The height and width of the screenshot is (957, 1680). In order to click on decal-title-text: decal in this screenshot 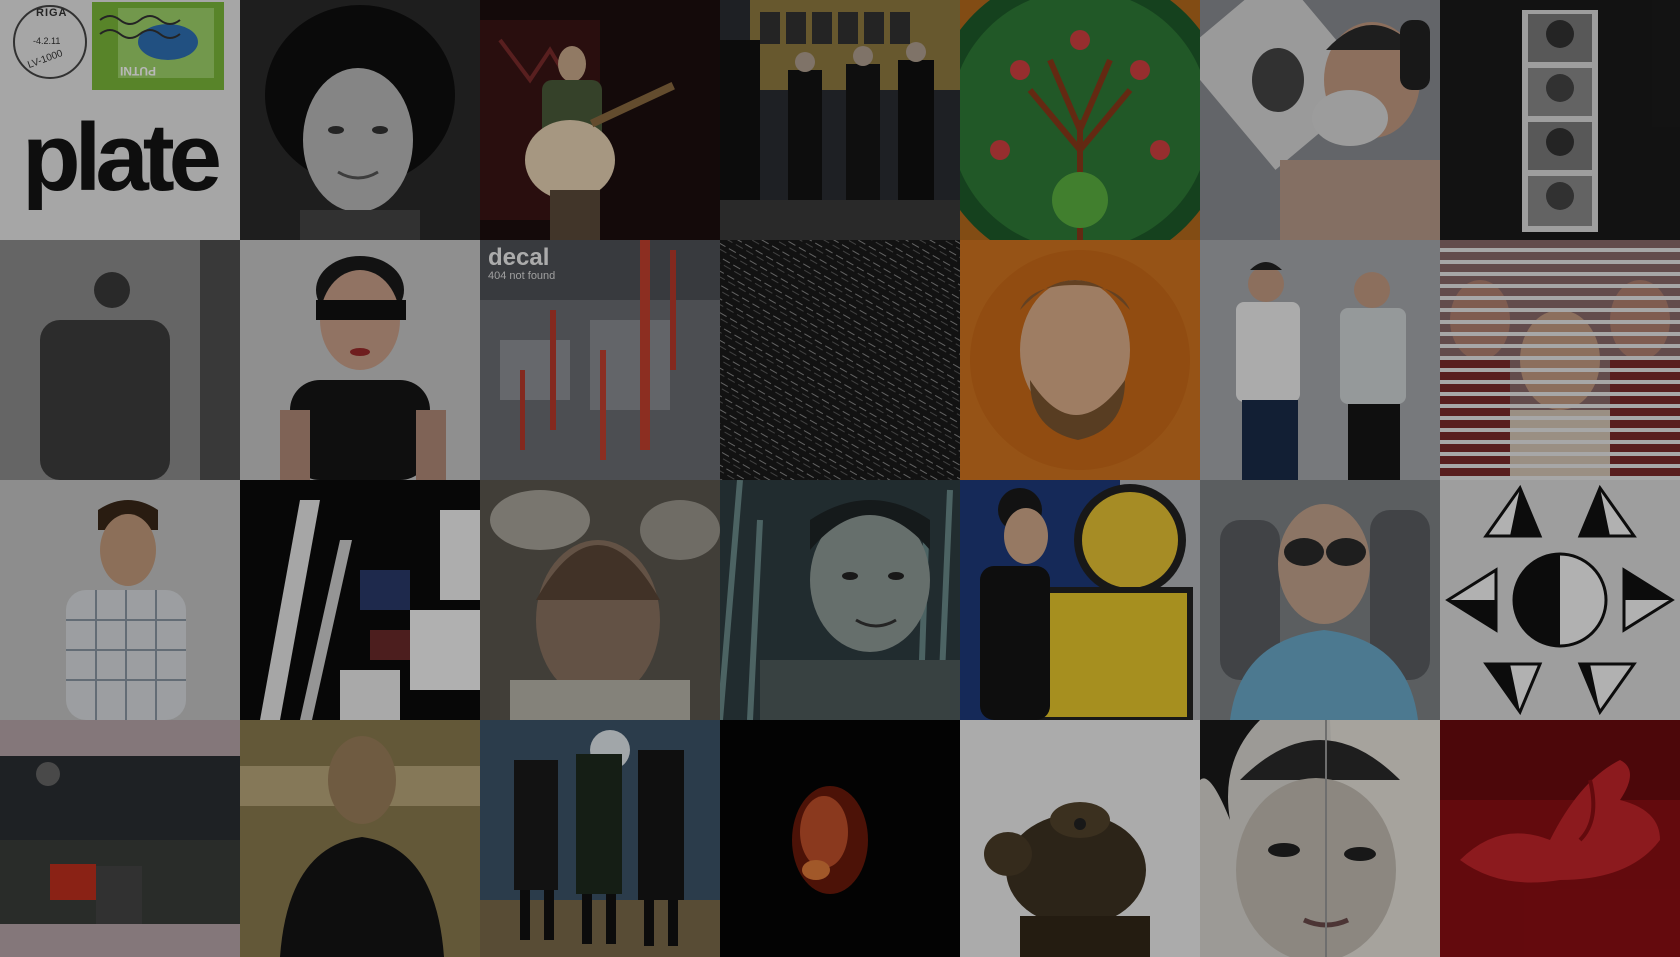, I will do `click(519, 257)`.